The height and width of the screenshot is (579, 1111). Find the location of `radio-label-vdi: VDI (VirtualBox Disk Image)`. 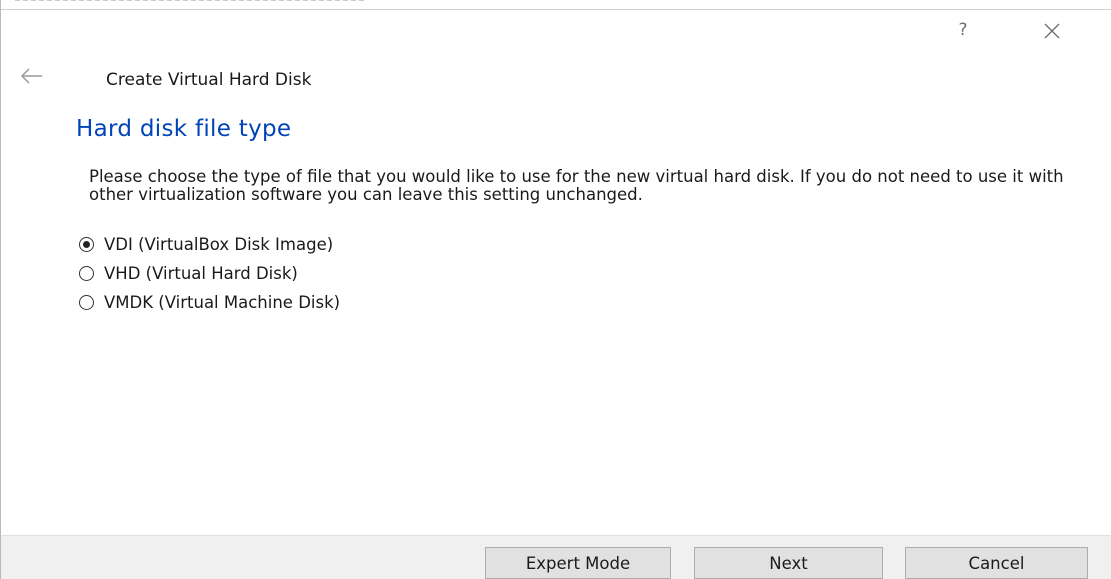

radio-label-vdi: VDI (VirtualBox Disk Image) is located at coordinates (218, 244).